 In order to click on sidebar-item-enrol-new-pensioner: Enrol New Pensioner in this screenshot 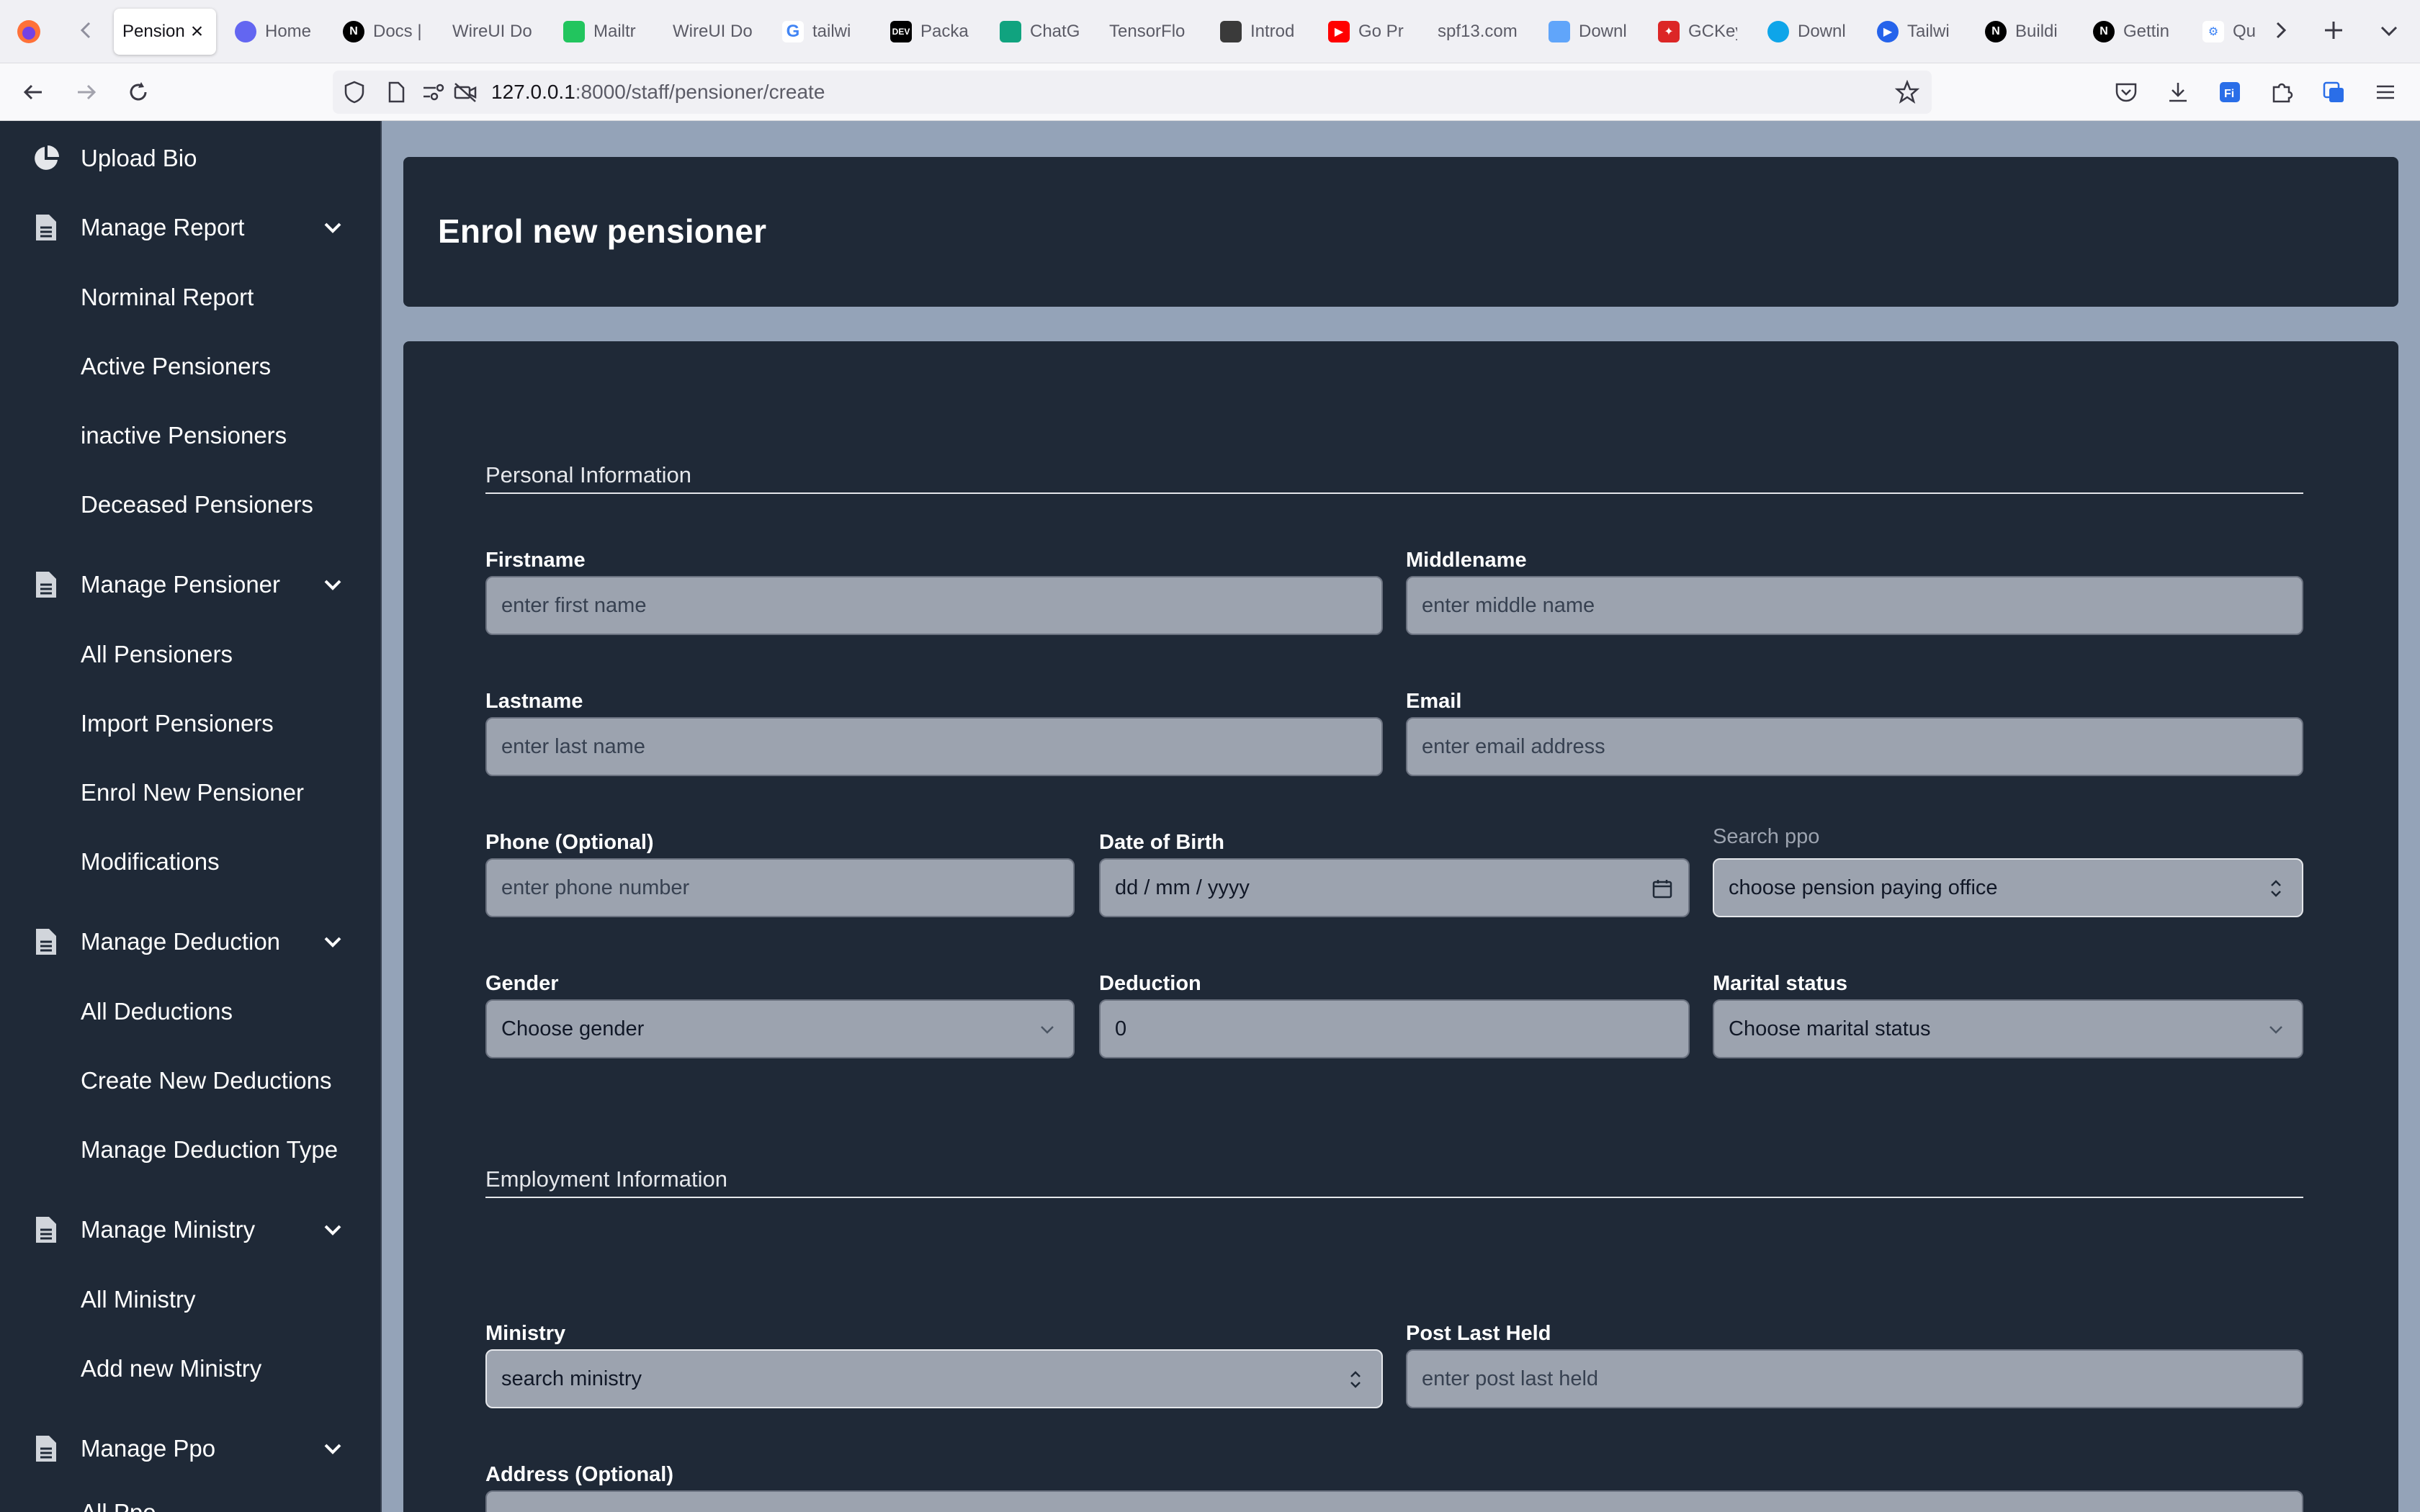, I will do `click(192, 792)`.